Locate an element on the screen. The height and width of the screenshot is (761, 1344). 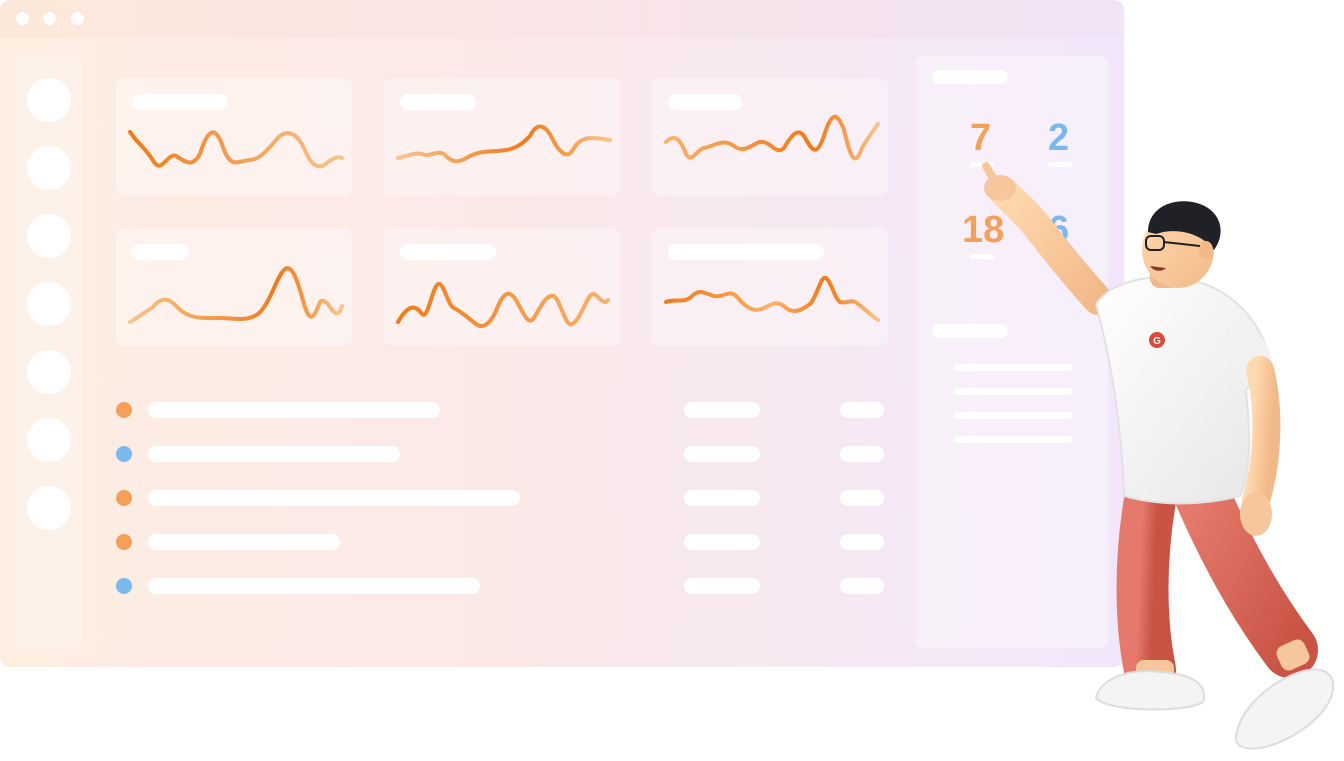
svg-text: G is located at coordinates (1157, 341).